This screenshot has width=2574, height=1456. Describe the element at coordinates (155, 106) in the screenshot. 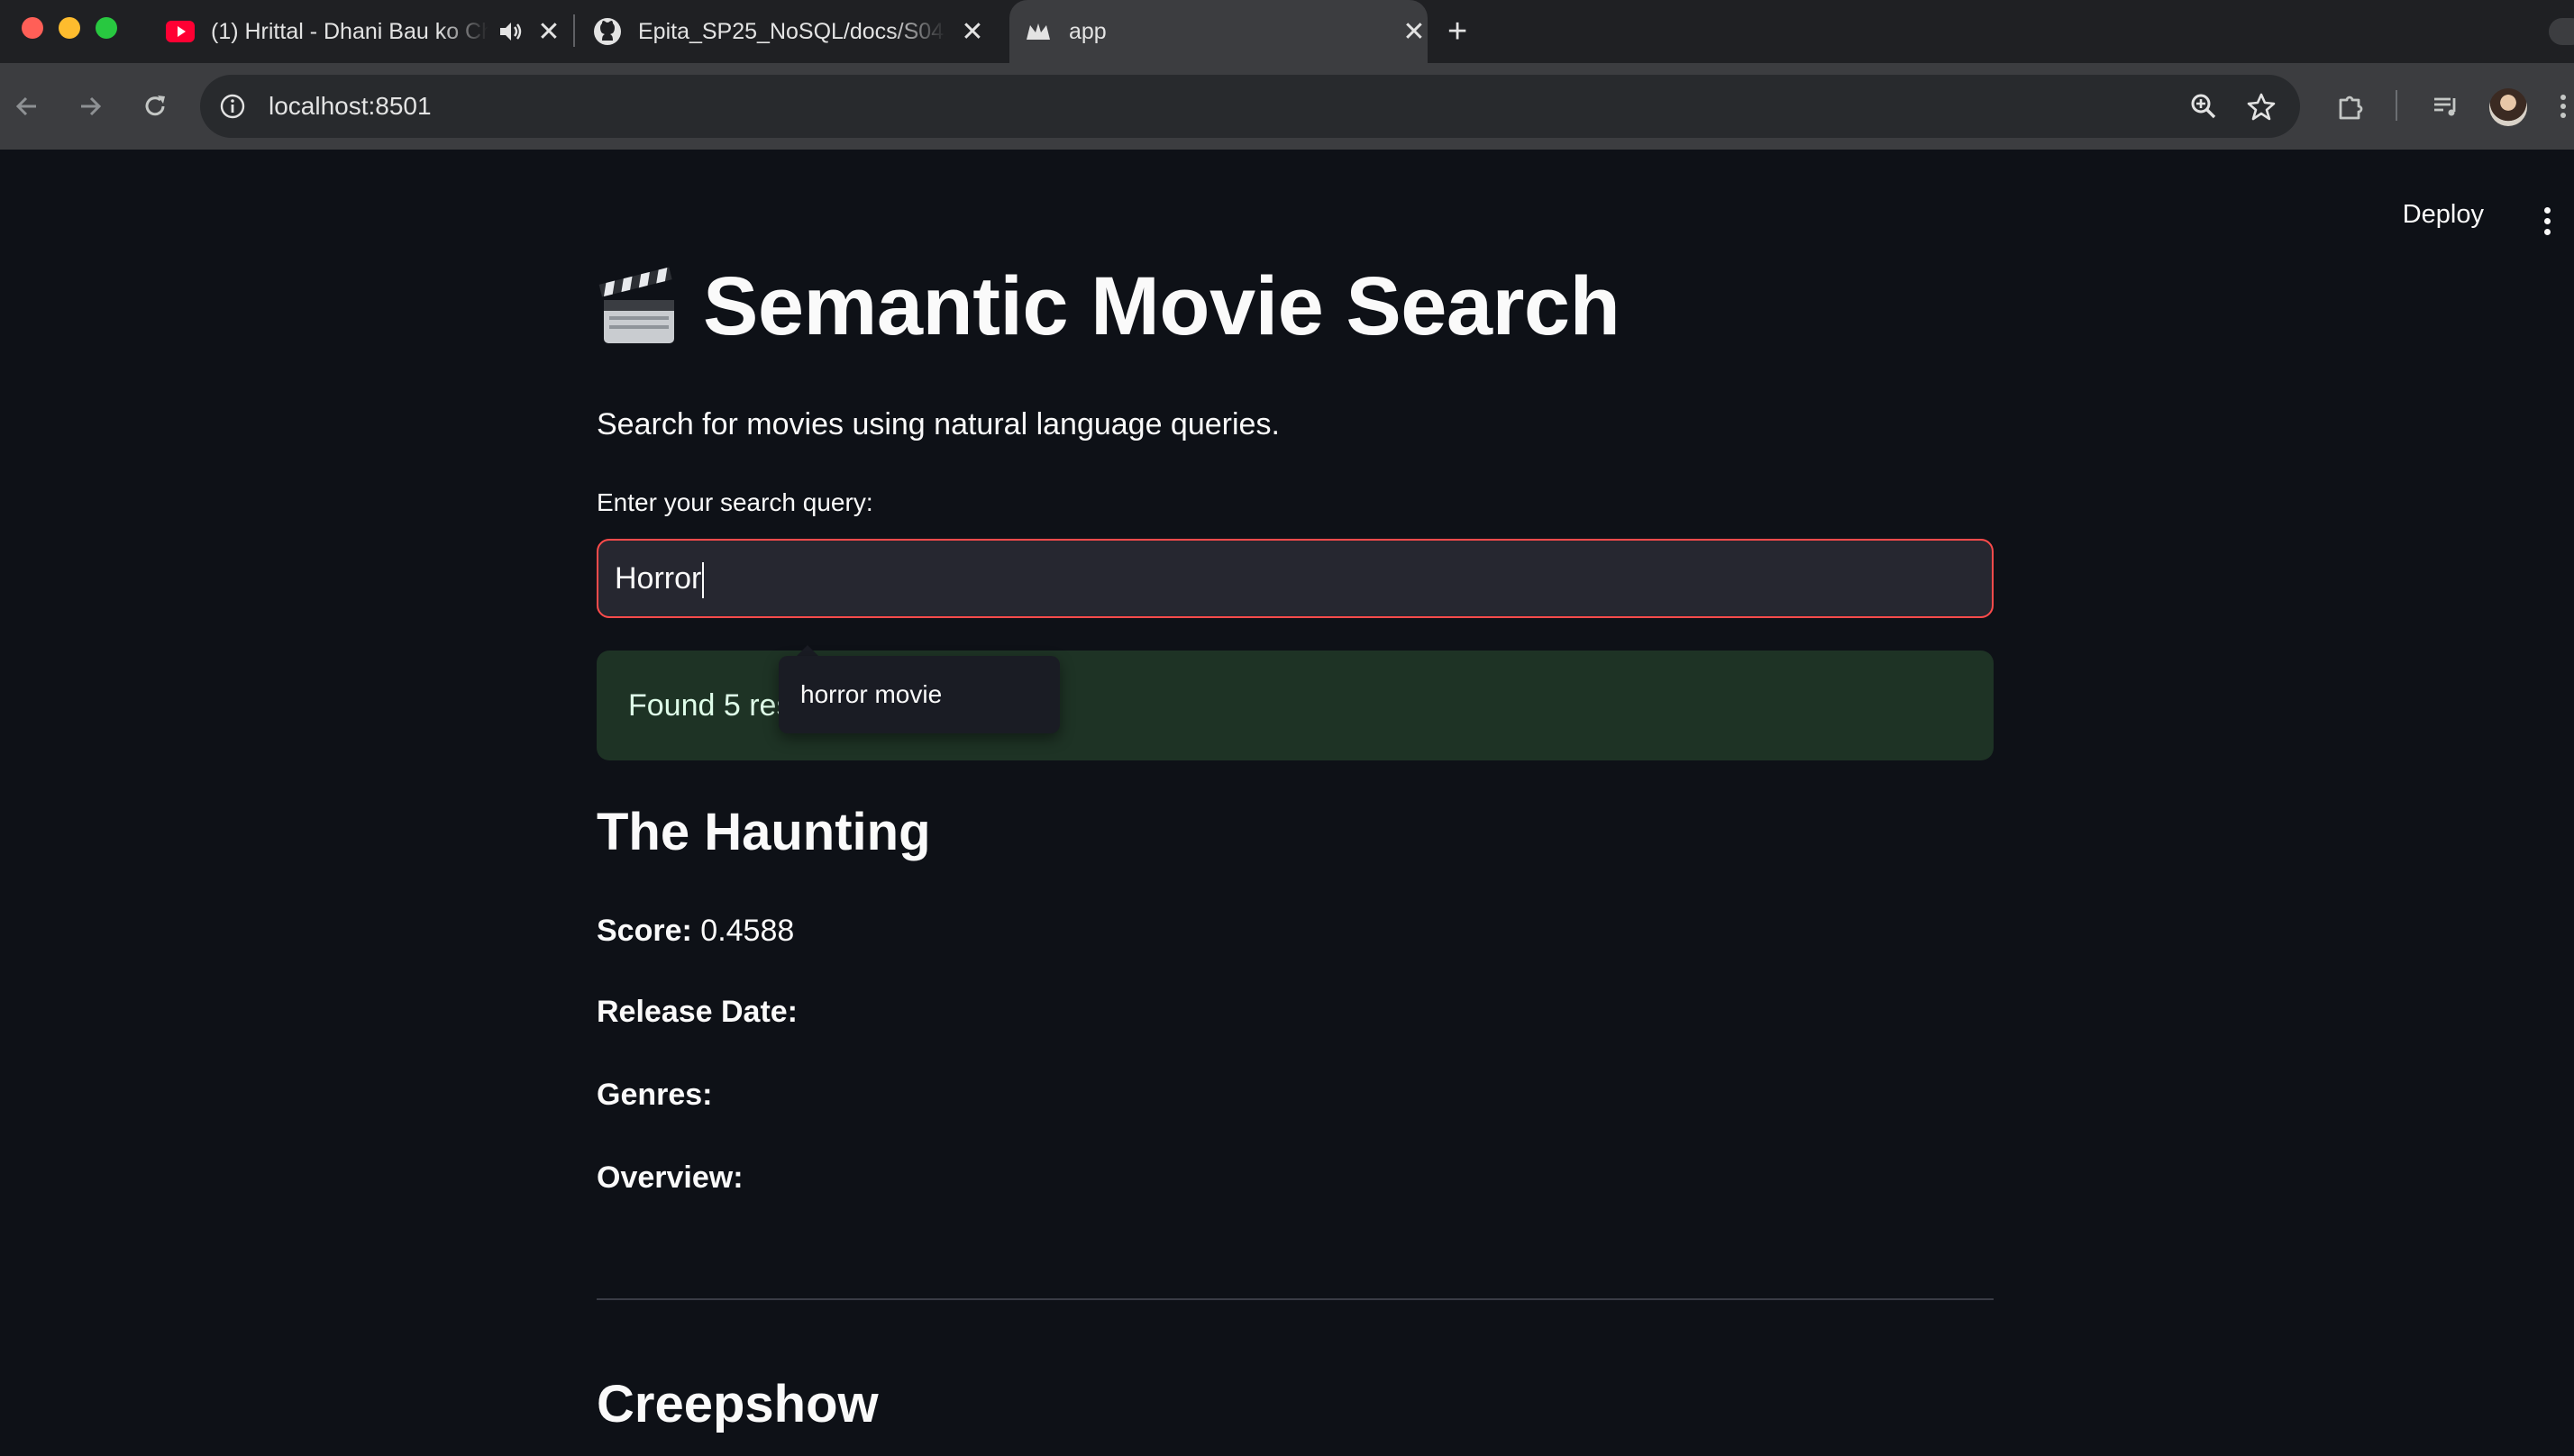

I see `reload-icon` at that location.